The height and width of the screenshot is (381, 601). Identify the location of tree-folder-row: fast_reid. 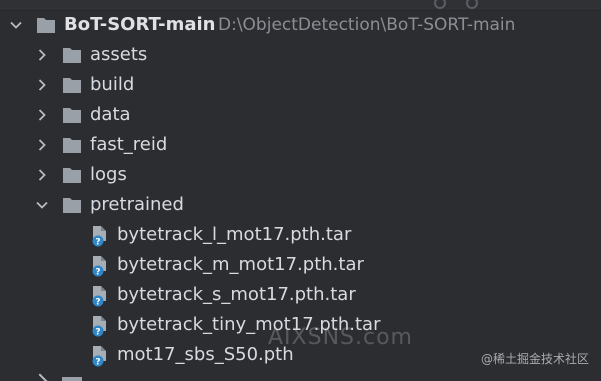
(300, 145).